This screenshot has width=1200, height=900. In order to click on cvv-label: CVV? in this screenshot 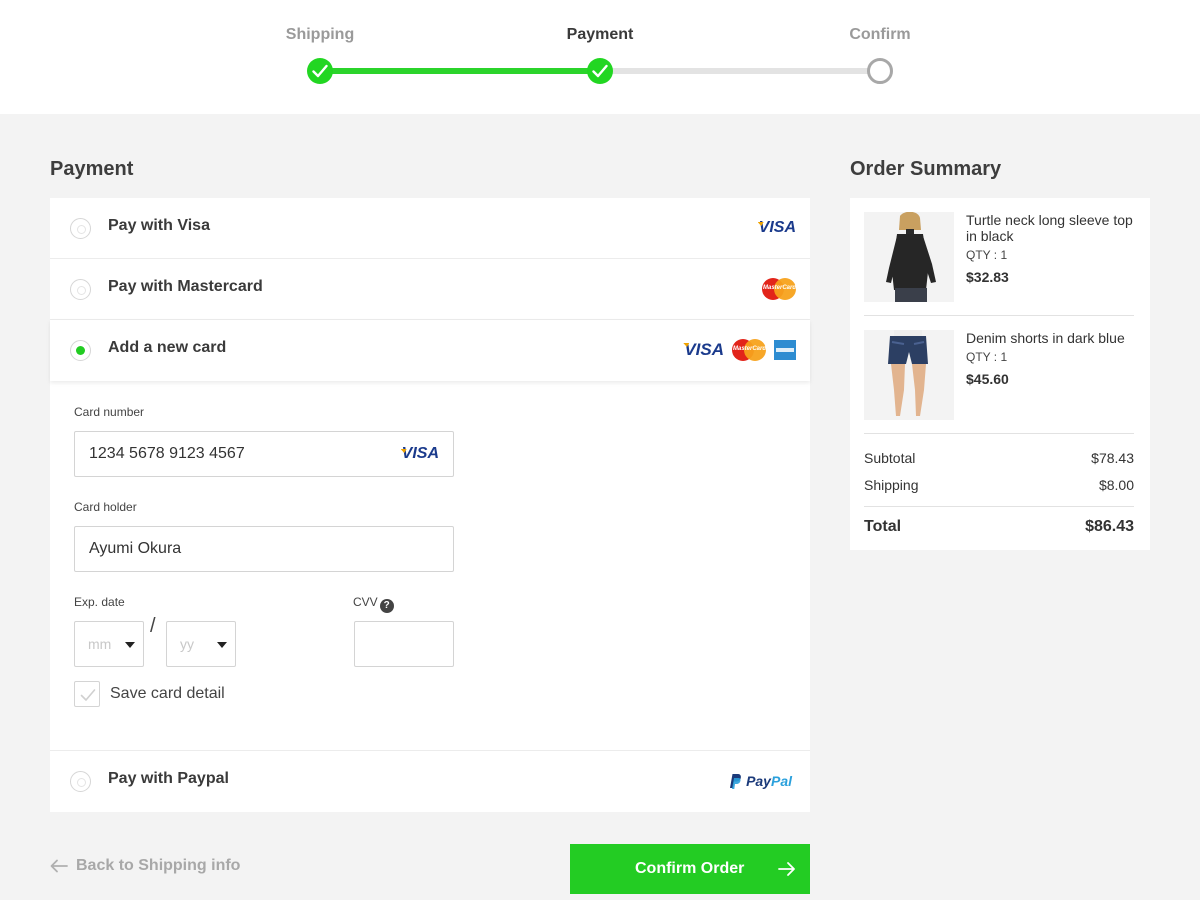, I will do `click(373, 604)`.